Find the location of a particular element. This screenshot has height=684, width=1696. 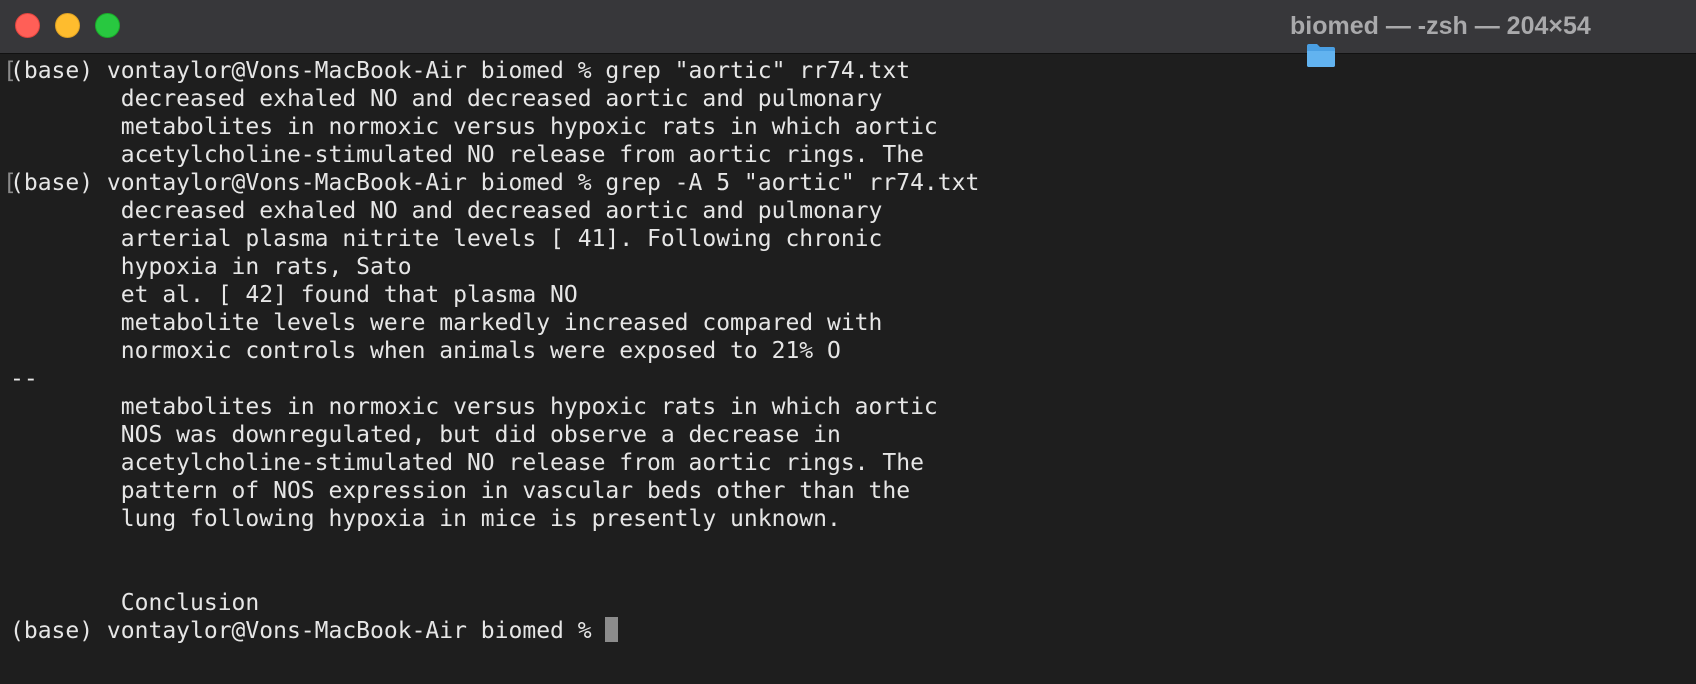

minimize-button is located at coordinates (67, 25).